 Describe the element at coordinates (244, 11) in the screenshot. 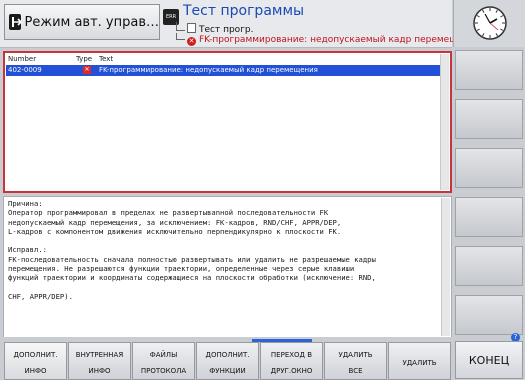

I see `program-title: Тест программы` at that location.